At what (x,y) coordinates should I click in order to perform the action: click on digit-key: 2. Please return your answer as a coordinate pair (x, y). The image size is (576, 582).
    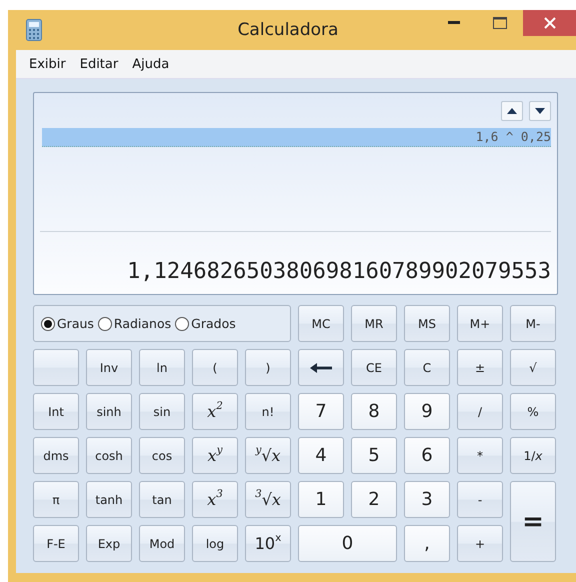
    Looking at the image, I should click on (374, 499).